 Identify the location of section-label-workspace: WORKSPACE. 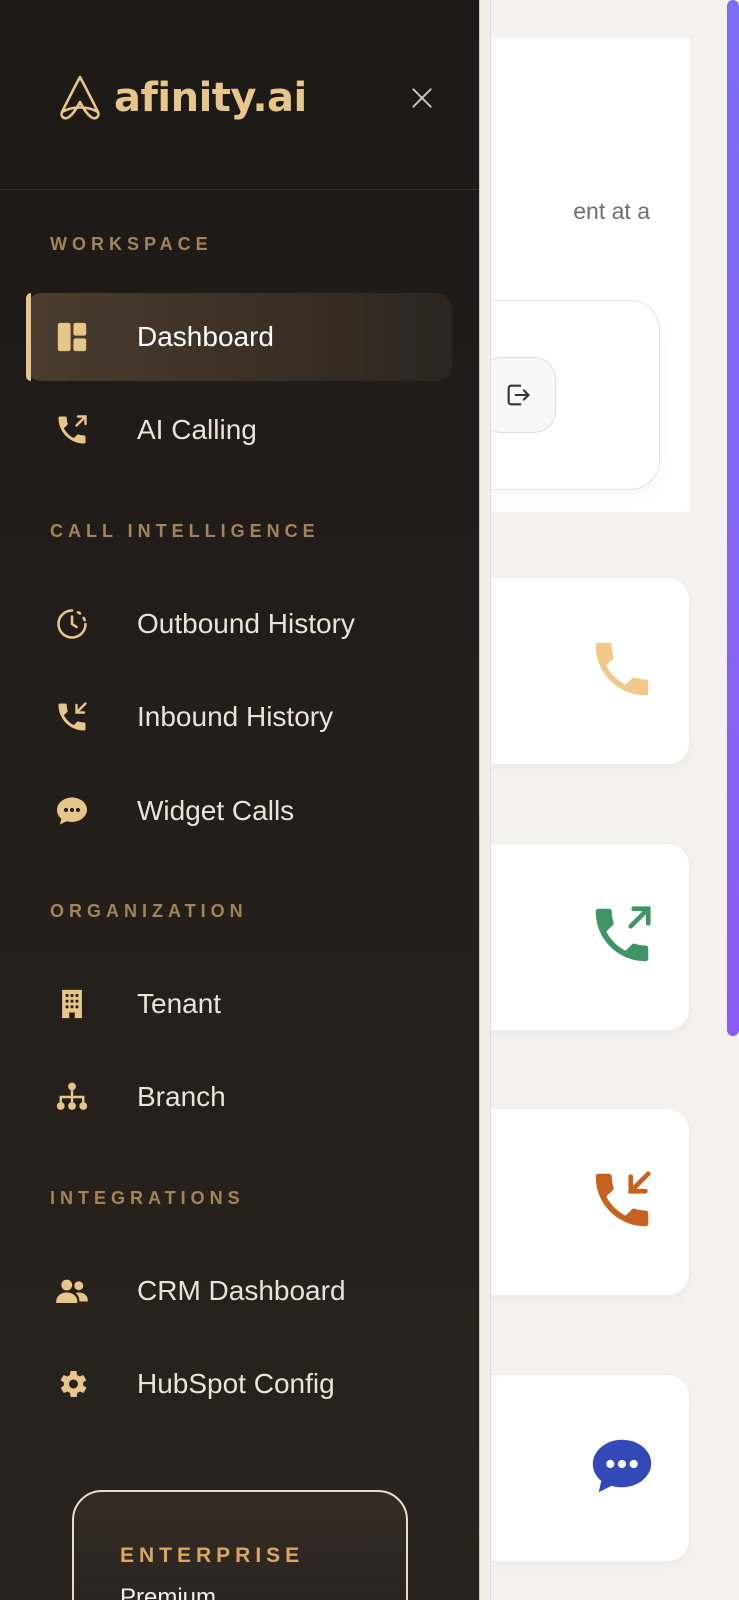
(131, 244).